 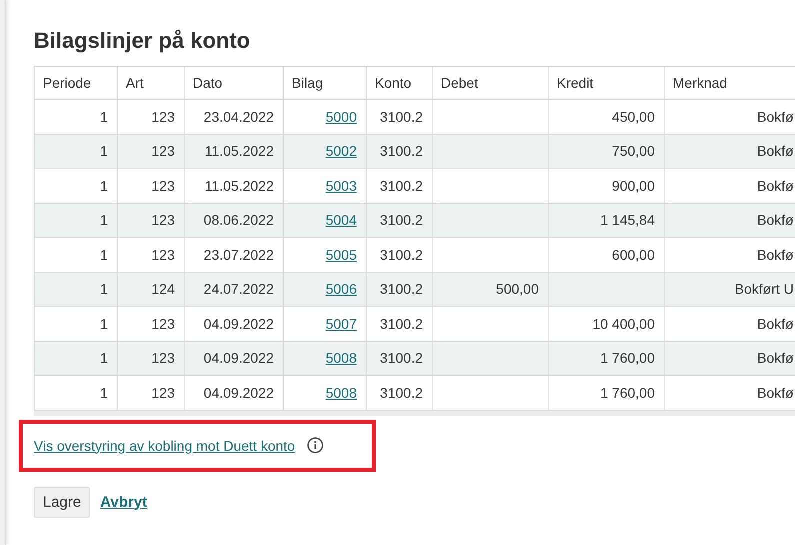 What do you see at coordinates (341, 220) in the screenshot?
I see `voucher-link: 5004` at bounding box center [341, 220].